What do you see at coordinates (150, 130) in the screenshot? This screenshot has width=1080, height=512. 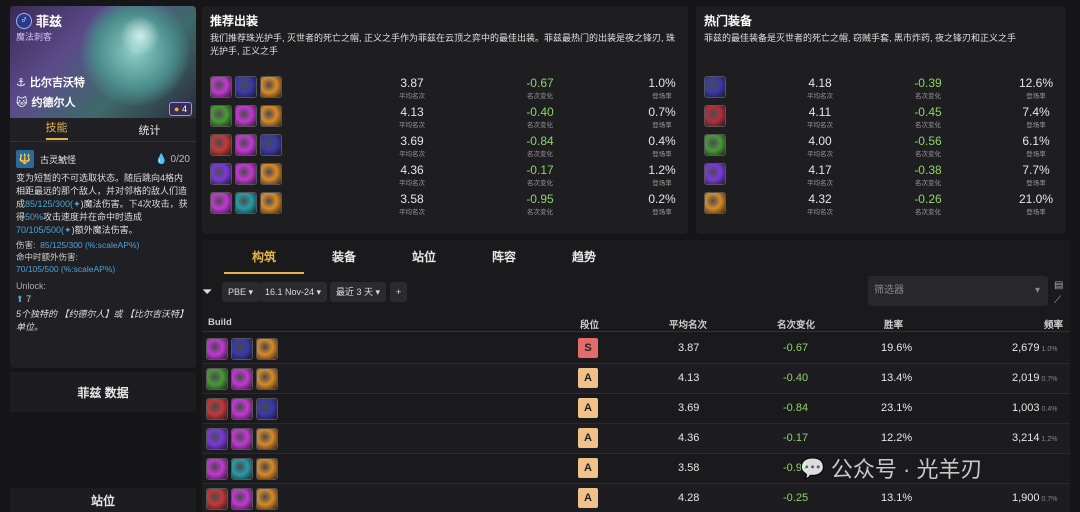 I see `tab-stats: 统计` at bounding box center [150, 130].